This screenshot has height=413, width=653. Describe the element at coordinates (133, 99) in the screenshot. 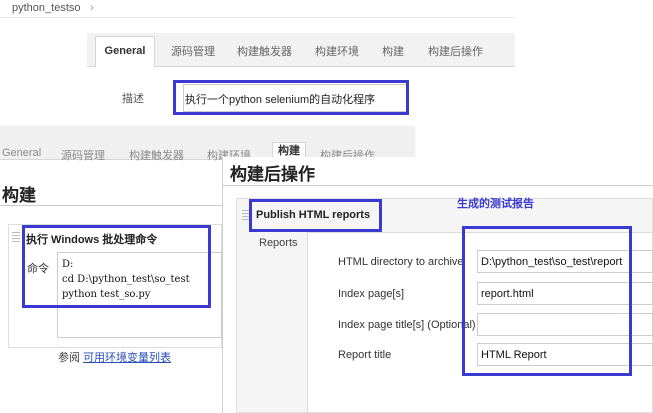

I see `description-label: 描述` at that location.